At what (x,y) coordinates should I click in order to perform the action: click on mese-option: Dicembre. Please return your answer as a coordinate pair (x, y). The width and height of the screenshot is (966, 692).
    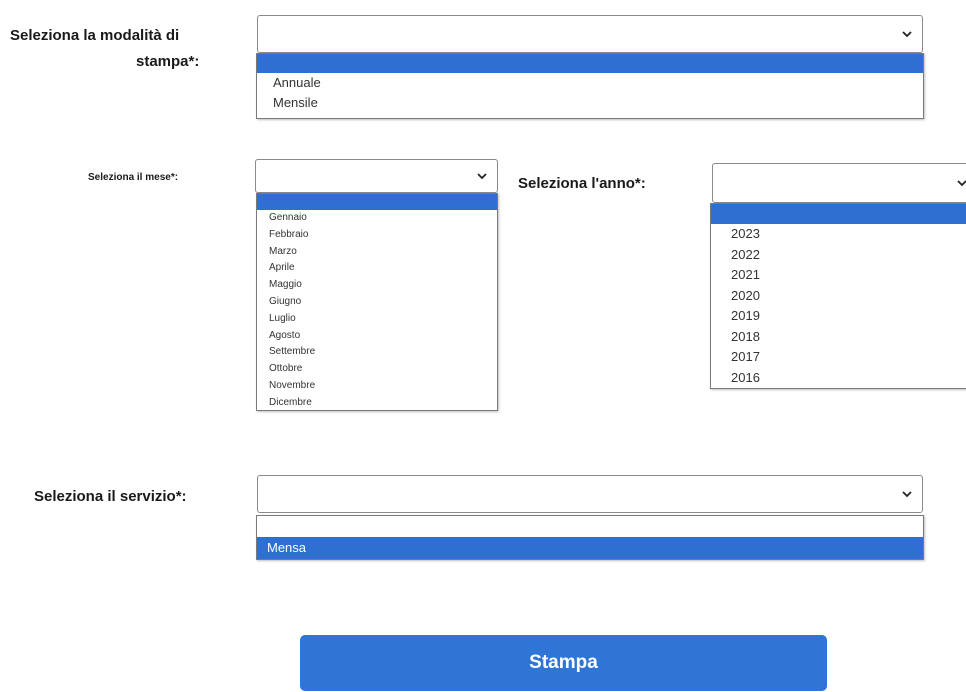
    Looking at the image, I should click on (377, 402).